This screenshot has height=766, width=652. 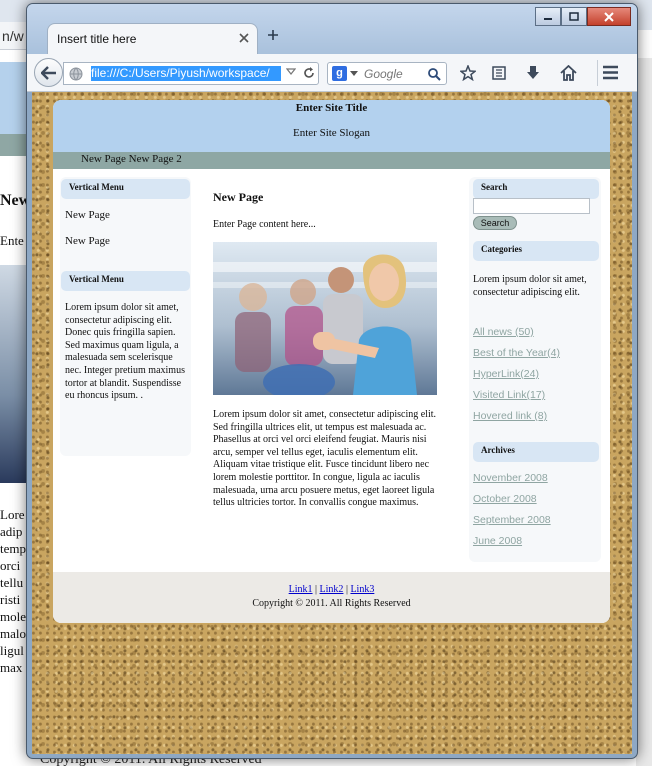 What do you see at coordinates (331, 160) in the screenshot?
I see `site-nav: New Page New Page 2` at bounding box center [331, 160].